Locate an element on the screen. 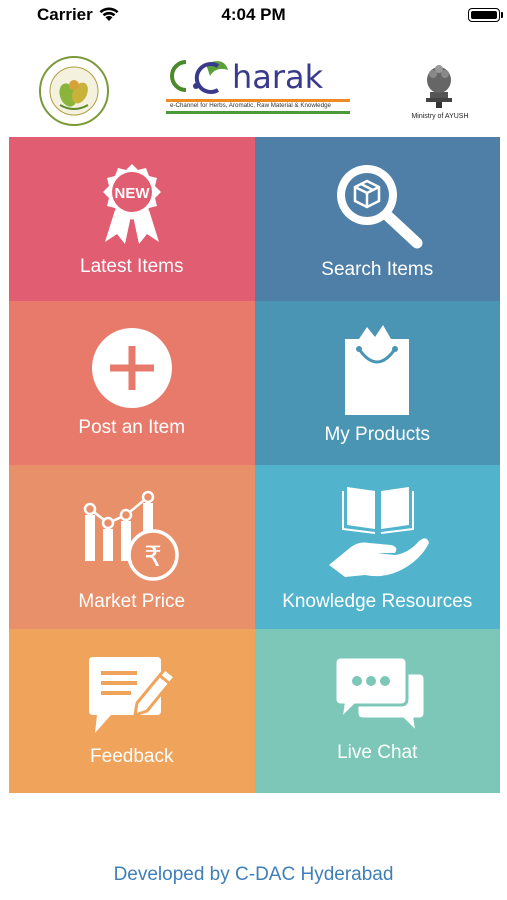 Image resolution: width=507 pixels, height=900 pixels. tile-search-items: Search Items is located at coordinates (377, 219).